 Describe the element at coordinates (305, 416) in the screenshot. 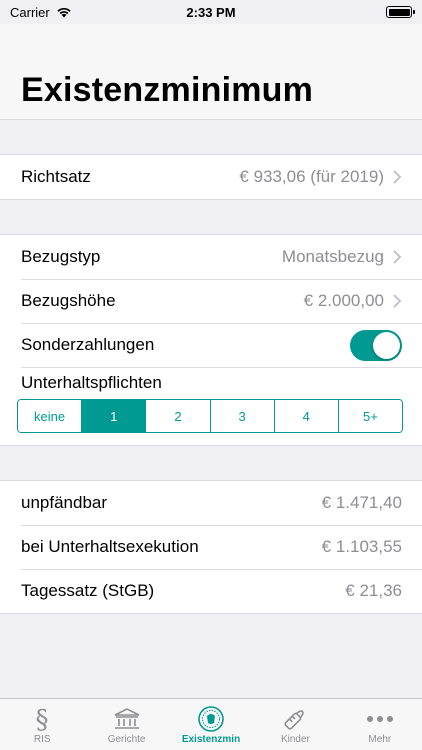

I see `segment-4: 4` at that location.